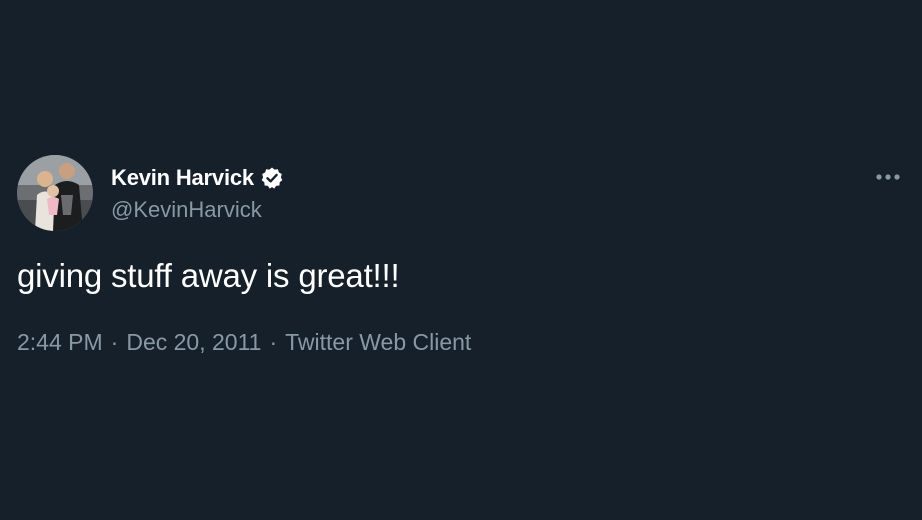 Image resolution: width=922 pixels, height=520 pixels. What do you see at coordinates (60, 342) in the screenshot?
I see `tweet-time: 2:44 PM` at bounding box center [60, 342].